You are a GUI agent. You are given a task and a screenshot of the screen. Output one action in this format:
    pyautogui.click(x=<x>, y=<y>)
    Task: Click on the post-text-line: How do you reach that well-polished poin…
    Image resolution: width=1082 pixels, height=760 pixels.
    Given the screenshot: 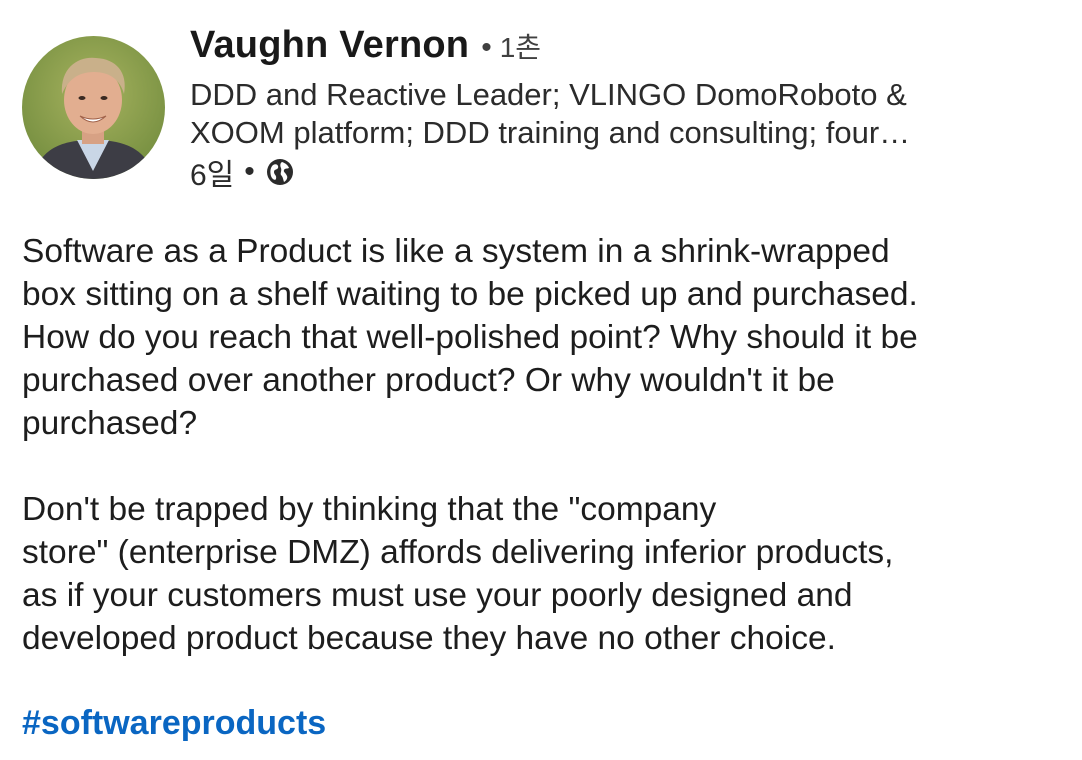 What is the action you would take?
    pyautogui.click(x=470, y=337)
    